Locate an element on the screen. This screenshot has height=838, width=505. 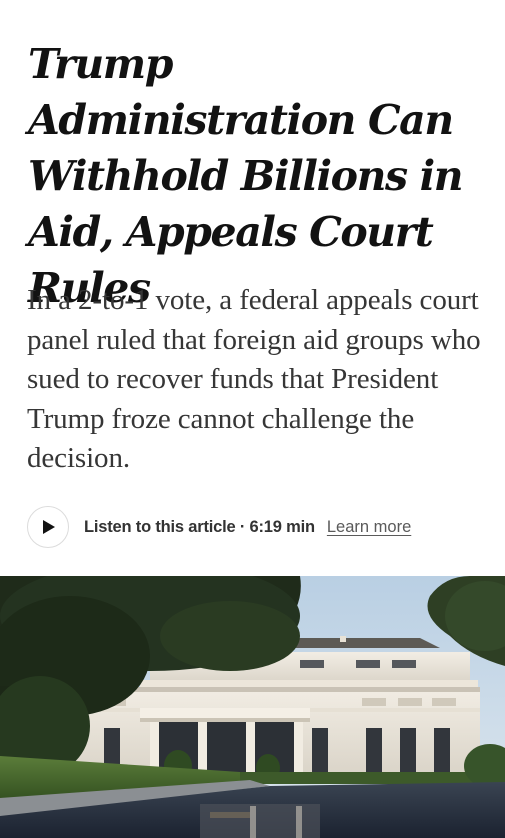
learn-more-link: Learn more is located at coordinates (369, 527).